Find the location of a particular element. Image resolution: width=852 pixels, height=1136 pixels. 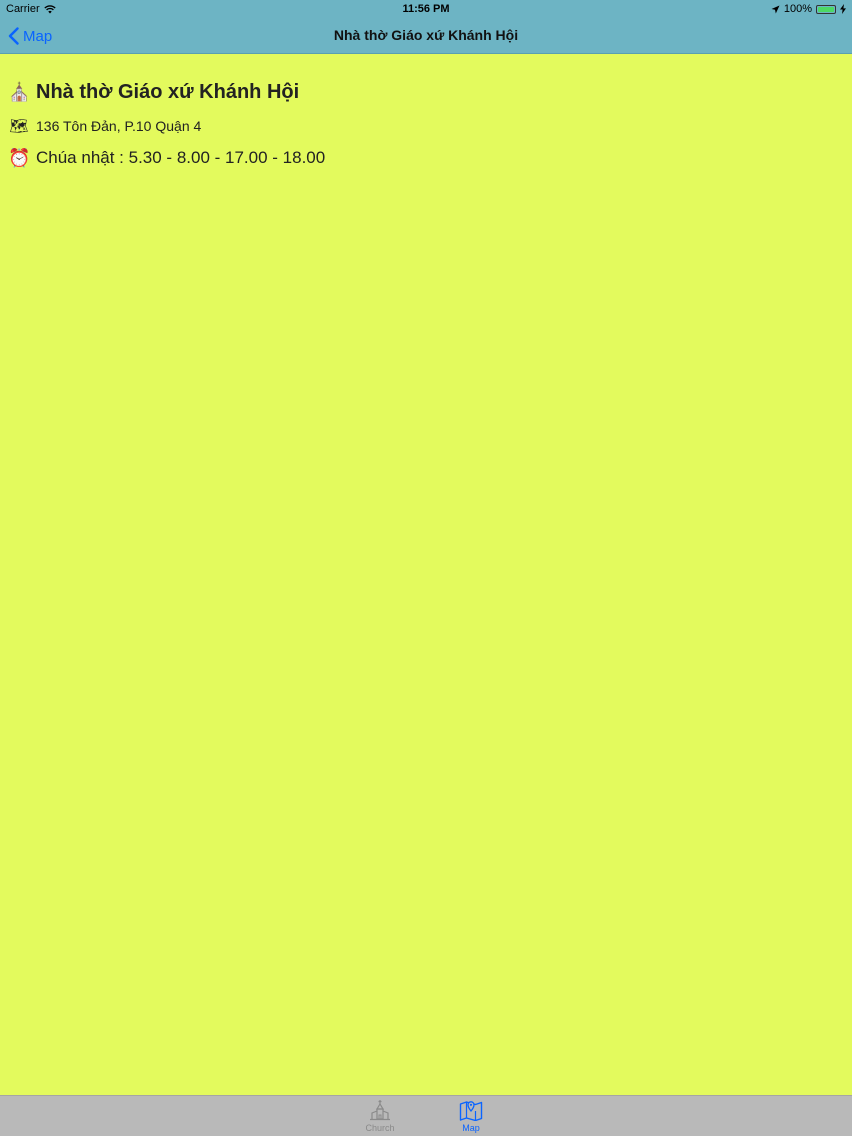

church-icon is located at coordinates (380, 1110).